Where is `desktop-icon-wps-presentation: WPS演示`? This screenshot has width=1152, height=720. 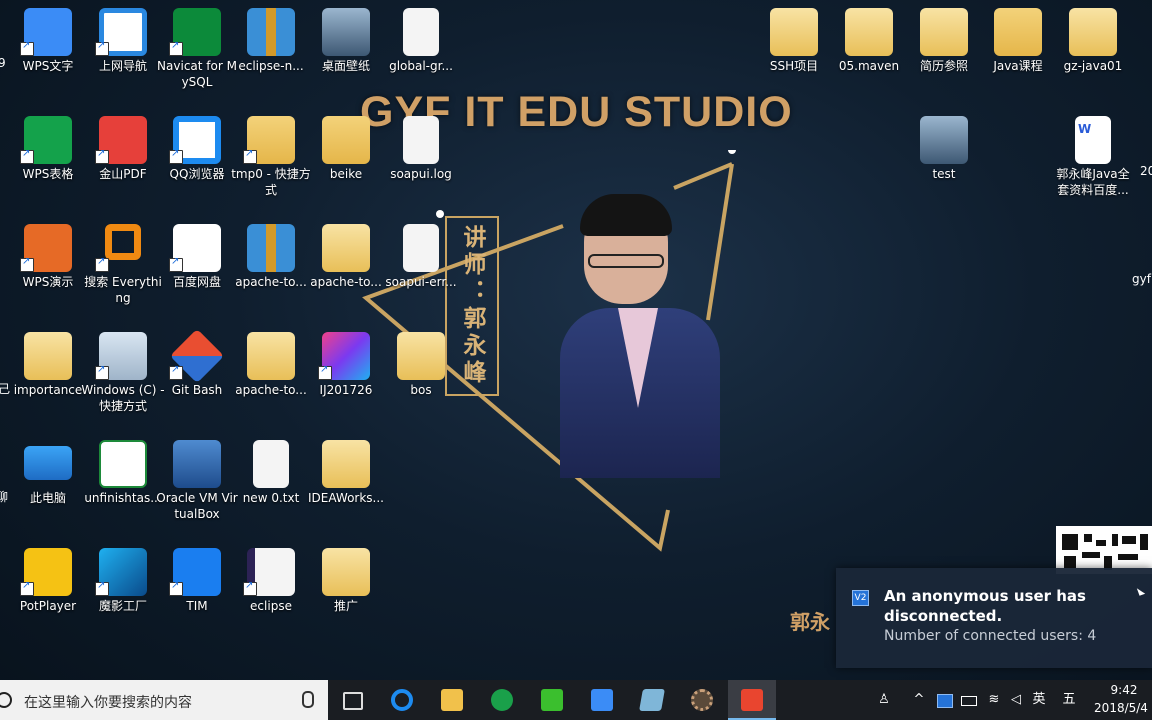 desktop-icon-wps-presentation: WPS演示 is located at coordinates (48, 272).